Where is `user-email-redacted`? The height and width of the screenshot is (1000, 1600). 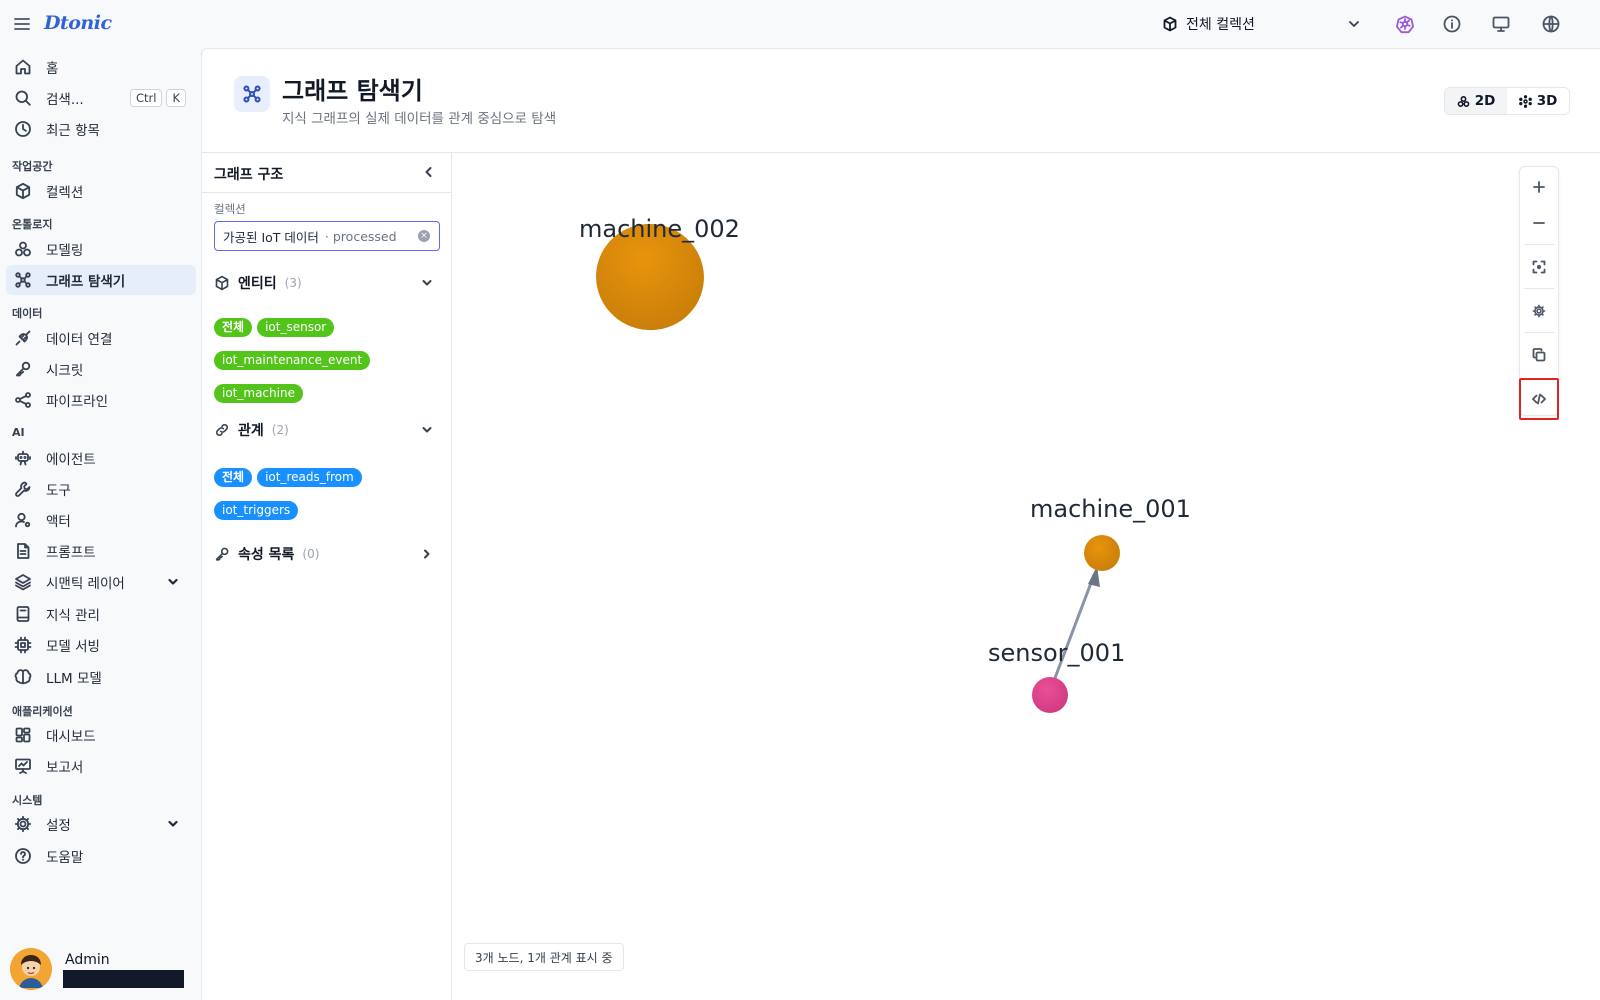
user-email-redacted is located at coordinates (123, 979).